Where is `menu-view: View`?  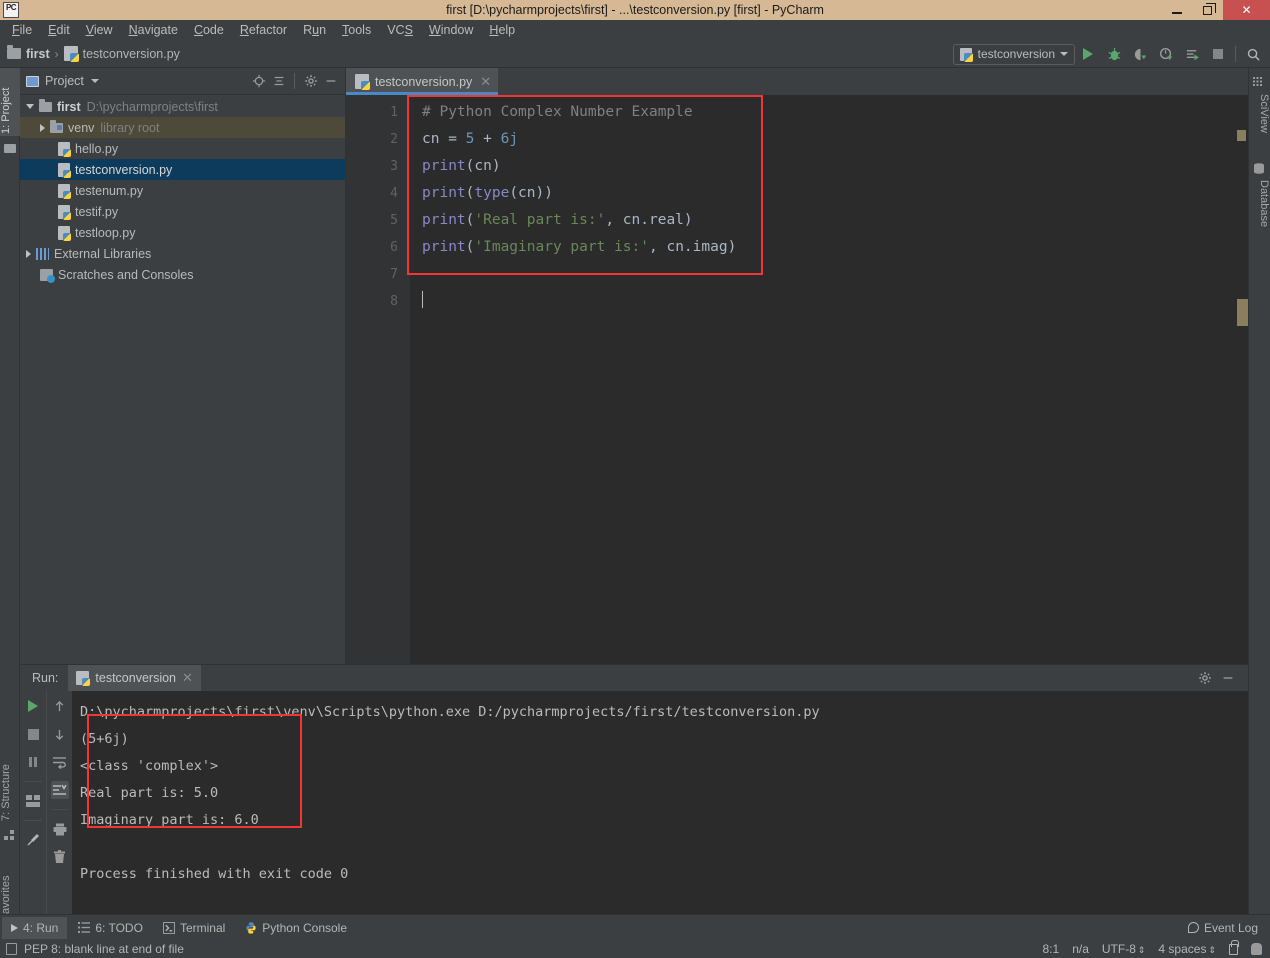 menu-view: View is located at coordinates (99, 30).